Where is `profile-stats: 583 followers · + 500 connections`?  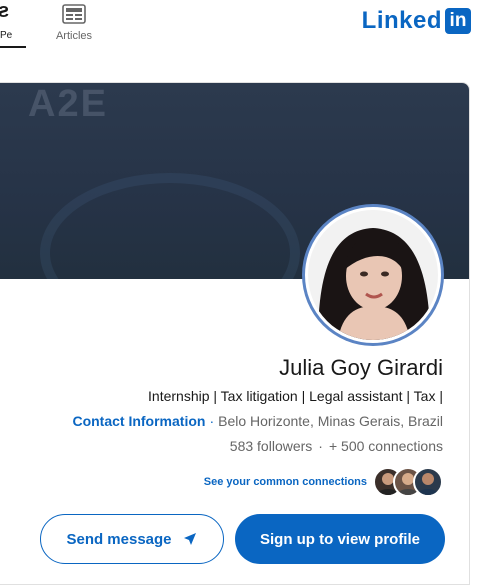
profile-stats: 583 followers · + 500 connections is located at coordinates (336, 446).